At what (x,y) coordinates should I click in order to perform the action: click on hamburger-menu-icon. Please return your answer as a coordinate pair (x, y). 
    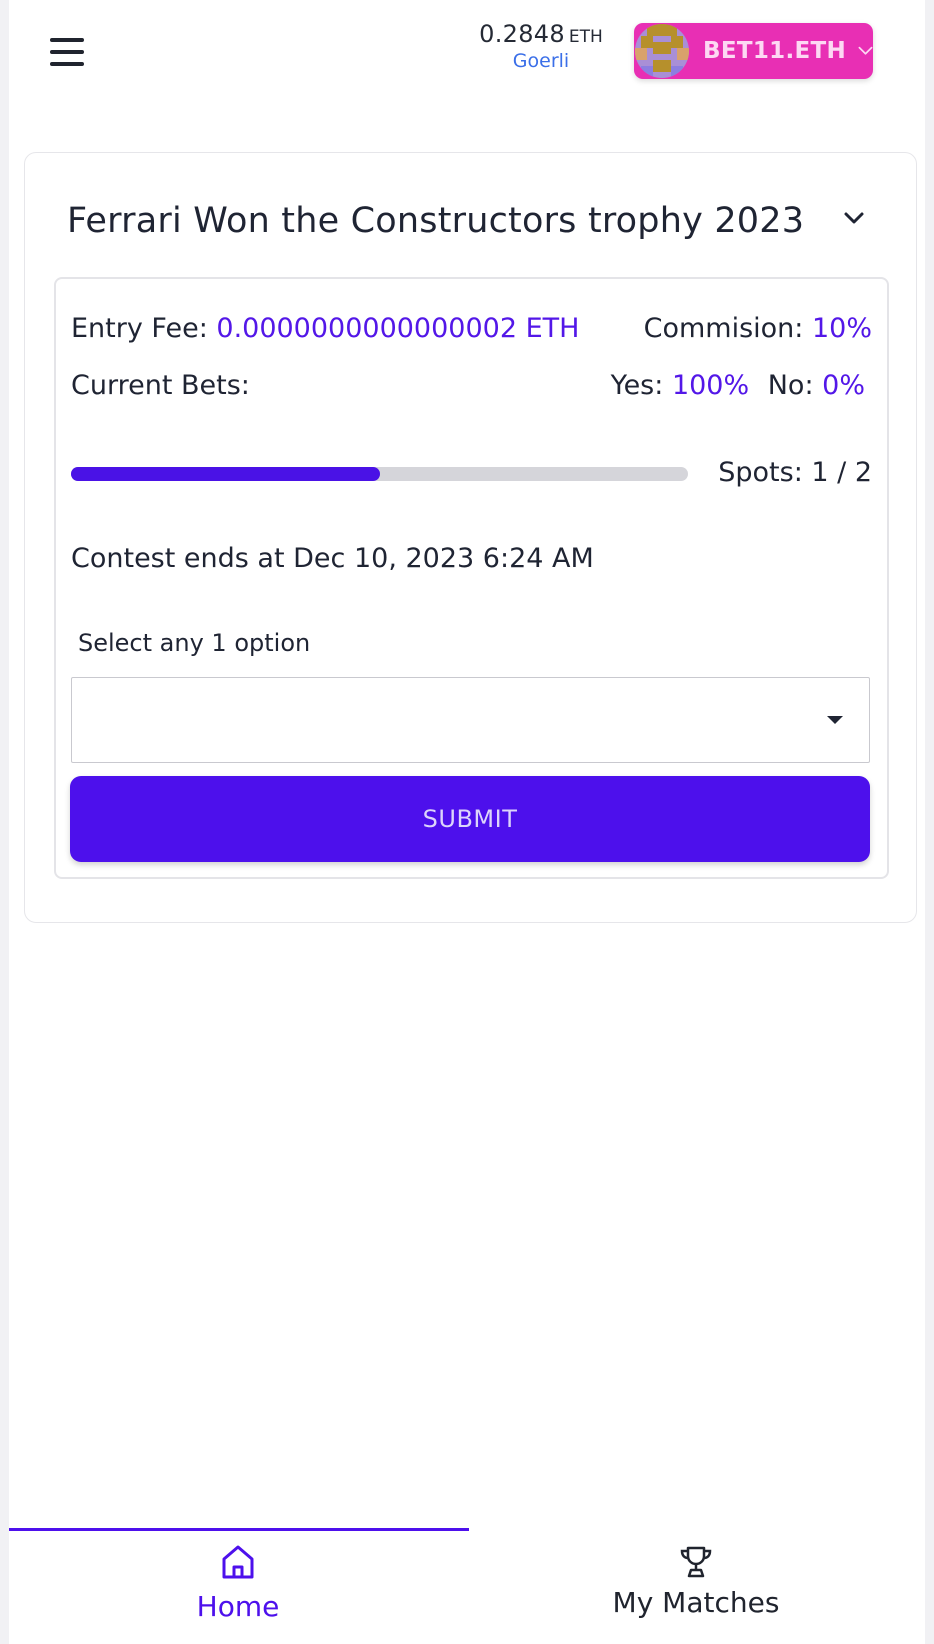
    Looking at the image, I should click on (67, 52).